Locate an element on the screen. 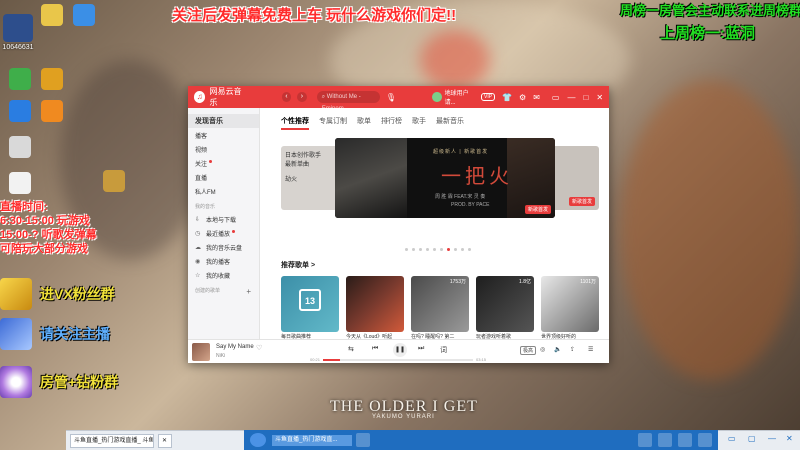  close-icon is located at coordinates (705, 440).